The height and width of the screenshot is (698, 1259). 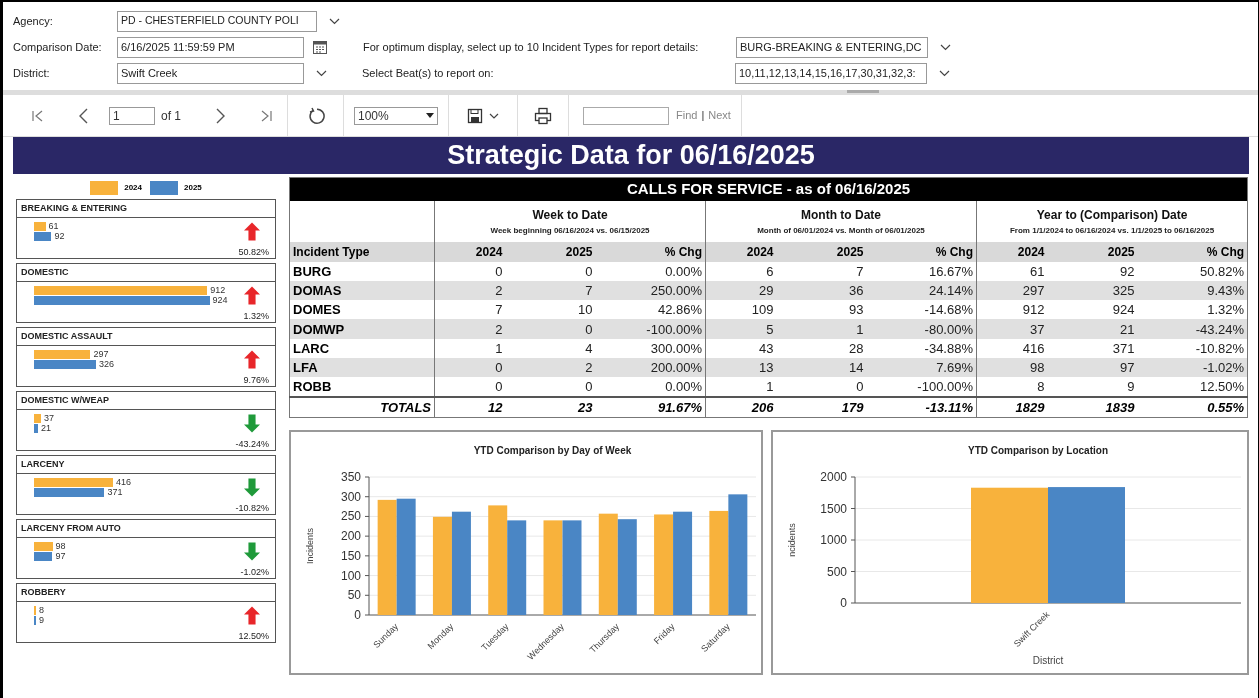 What do you see at coordinates (569, 310) in the screenshot?
I see `table-cell: 10` at bounding box center [569, 310].